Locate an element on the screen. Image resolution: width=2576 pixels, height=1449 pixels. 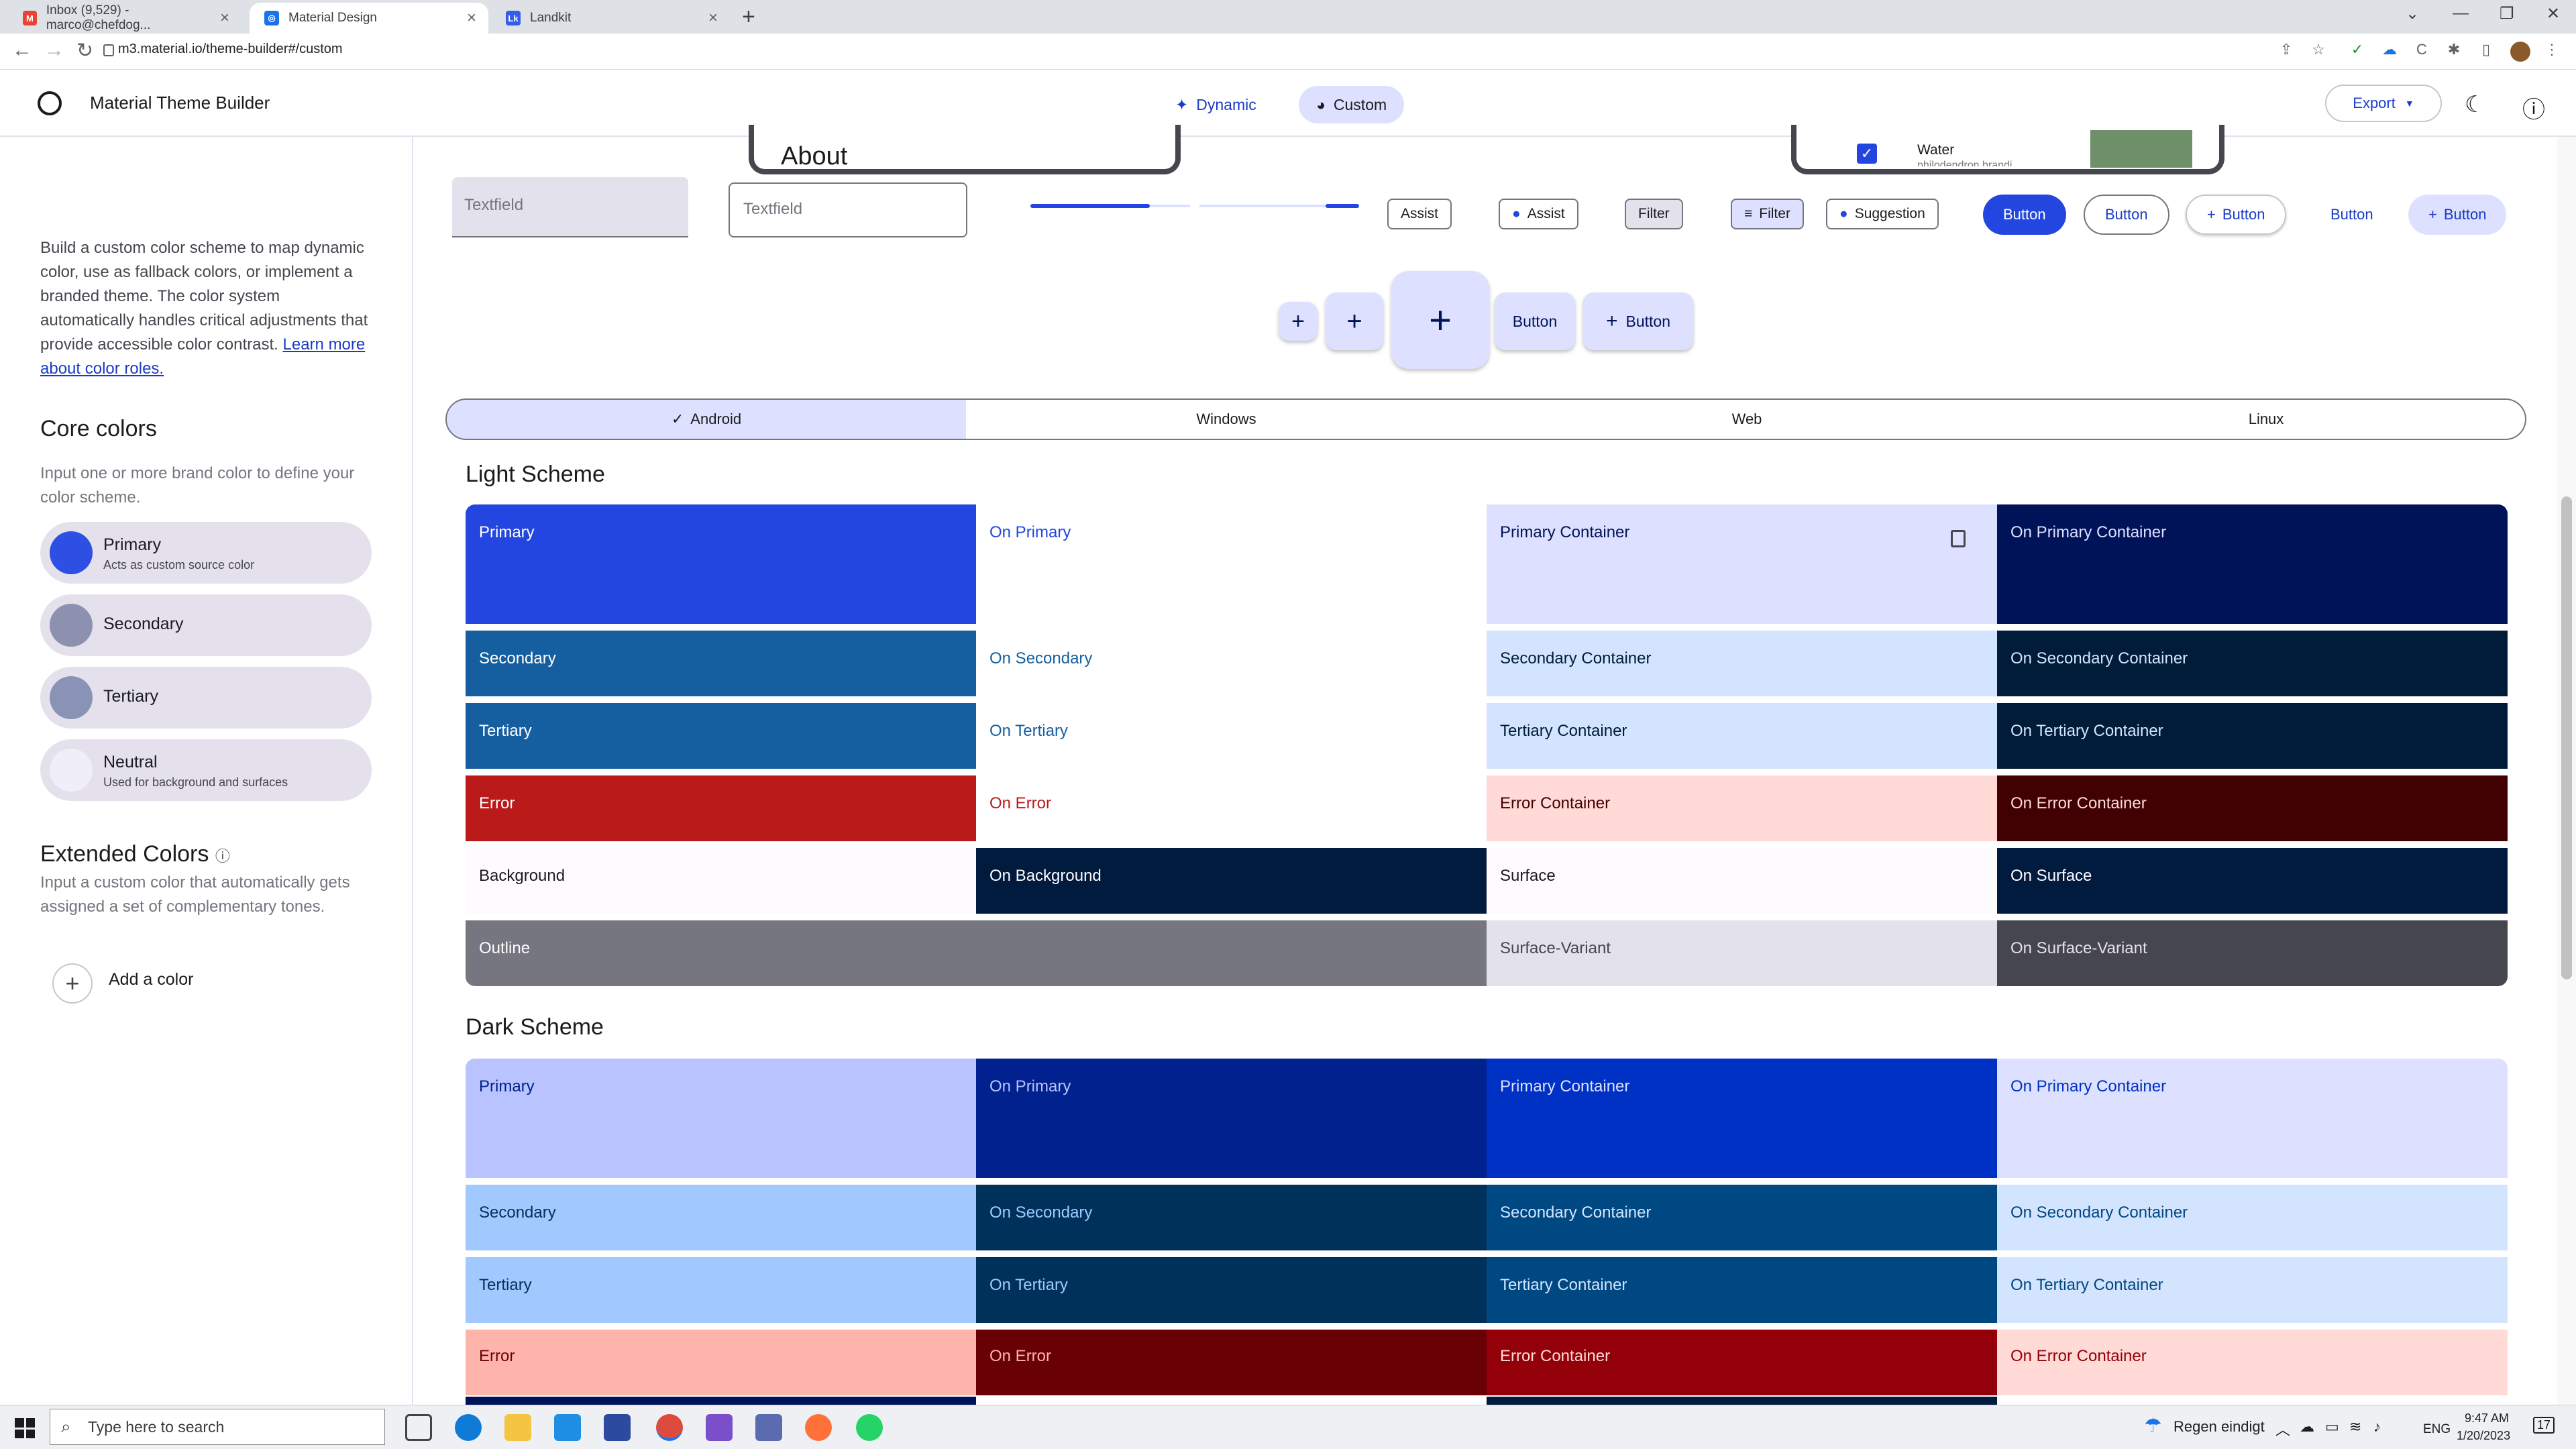
small-fab: + is located at coordinates (1298, 321).